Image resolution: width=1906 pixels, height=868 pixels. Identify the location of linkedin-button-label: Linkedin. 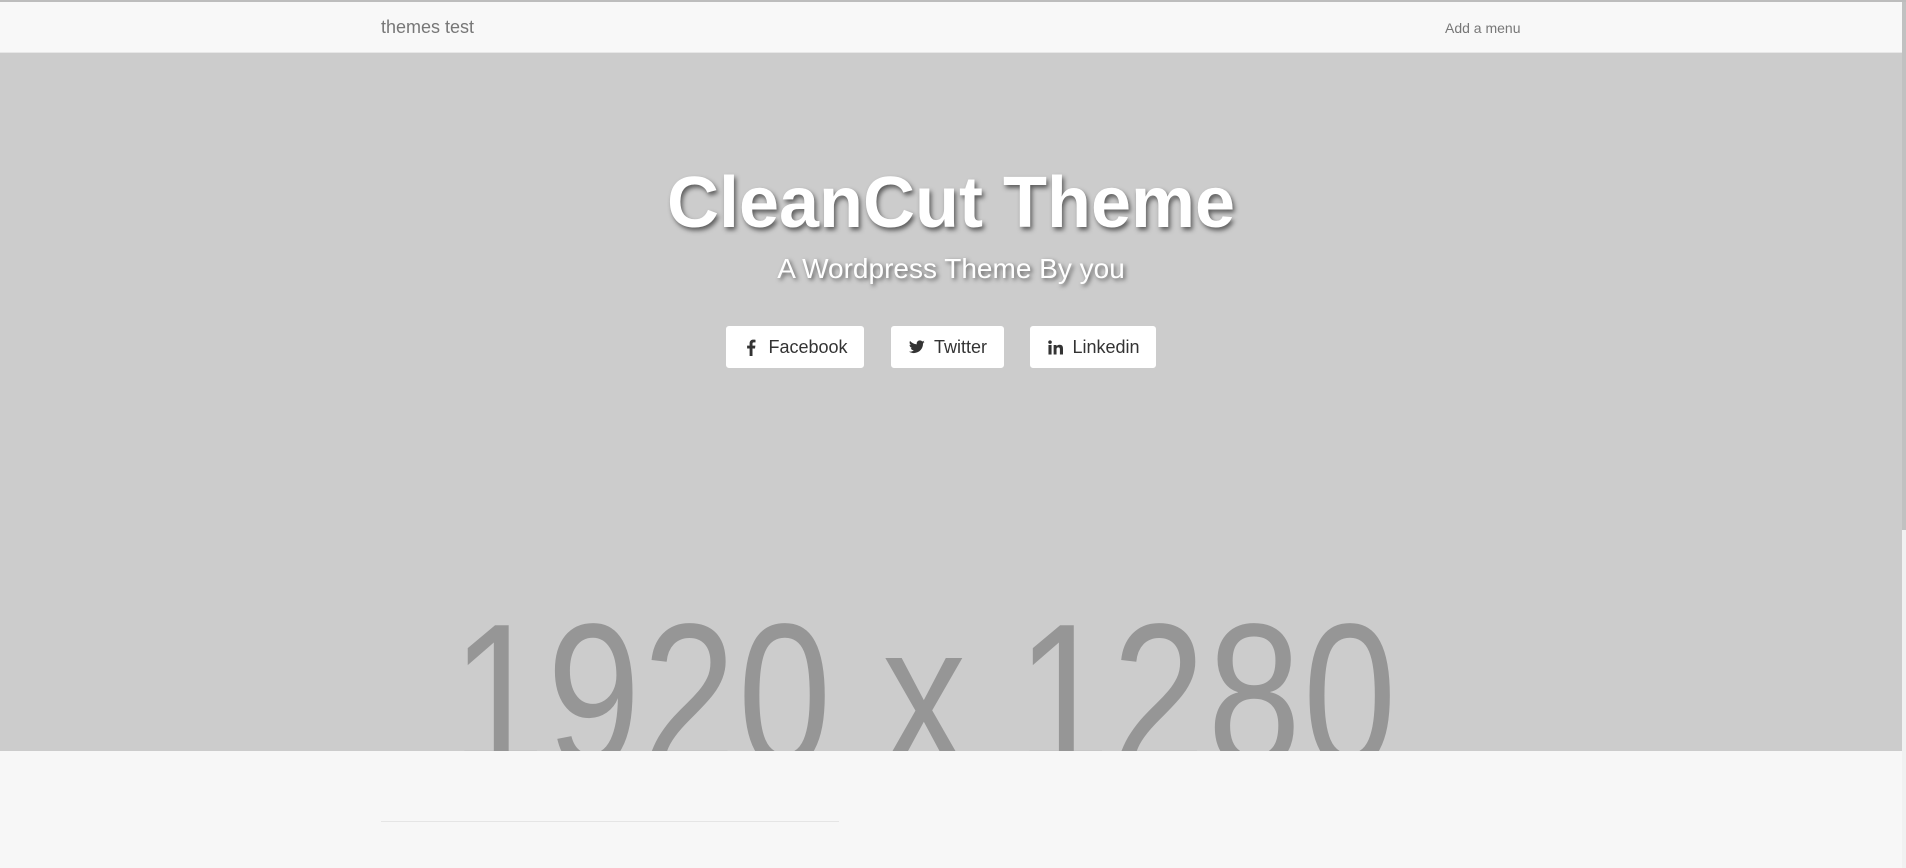
(1106, 346).